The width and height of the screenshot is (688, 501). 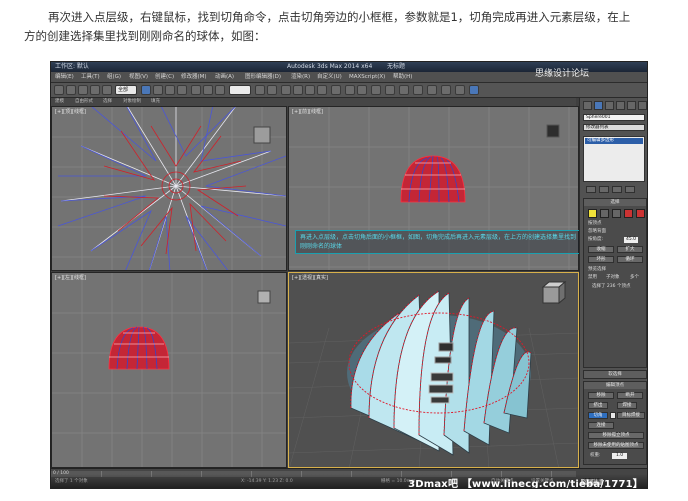 I want to click on viewcube-icon, so click(x=262, y=135).